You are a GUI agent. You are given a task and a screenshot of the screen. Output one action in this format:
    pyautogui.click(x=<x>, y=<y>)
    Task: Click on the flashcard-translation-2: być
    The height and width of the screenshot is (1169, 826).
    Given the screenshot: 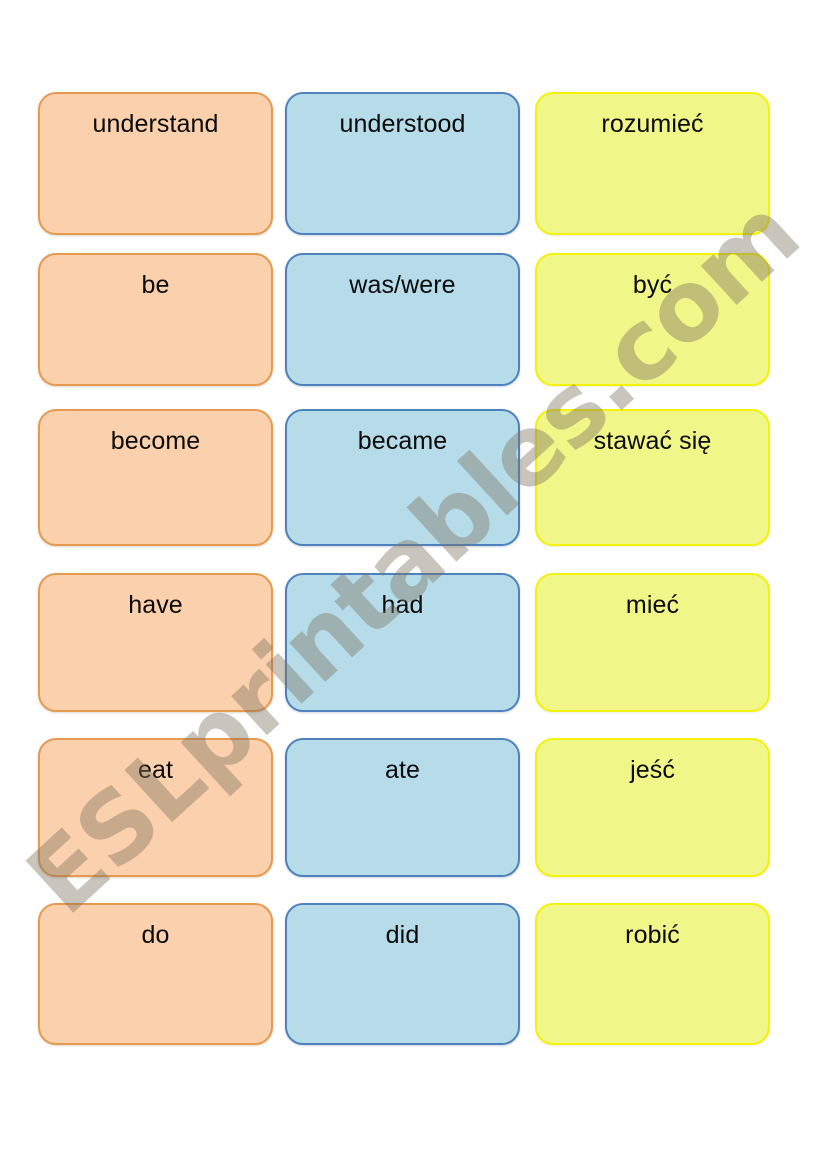 What is the action you would take?
    pyautogui.click(x=652, y=319)
    